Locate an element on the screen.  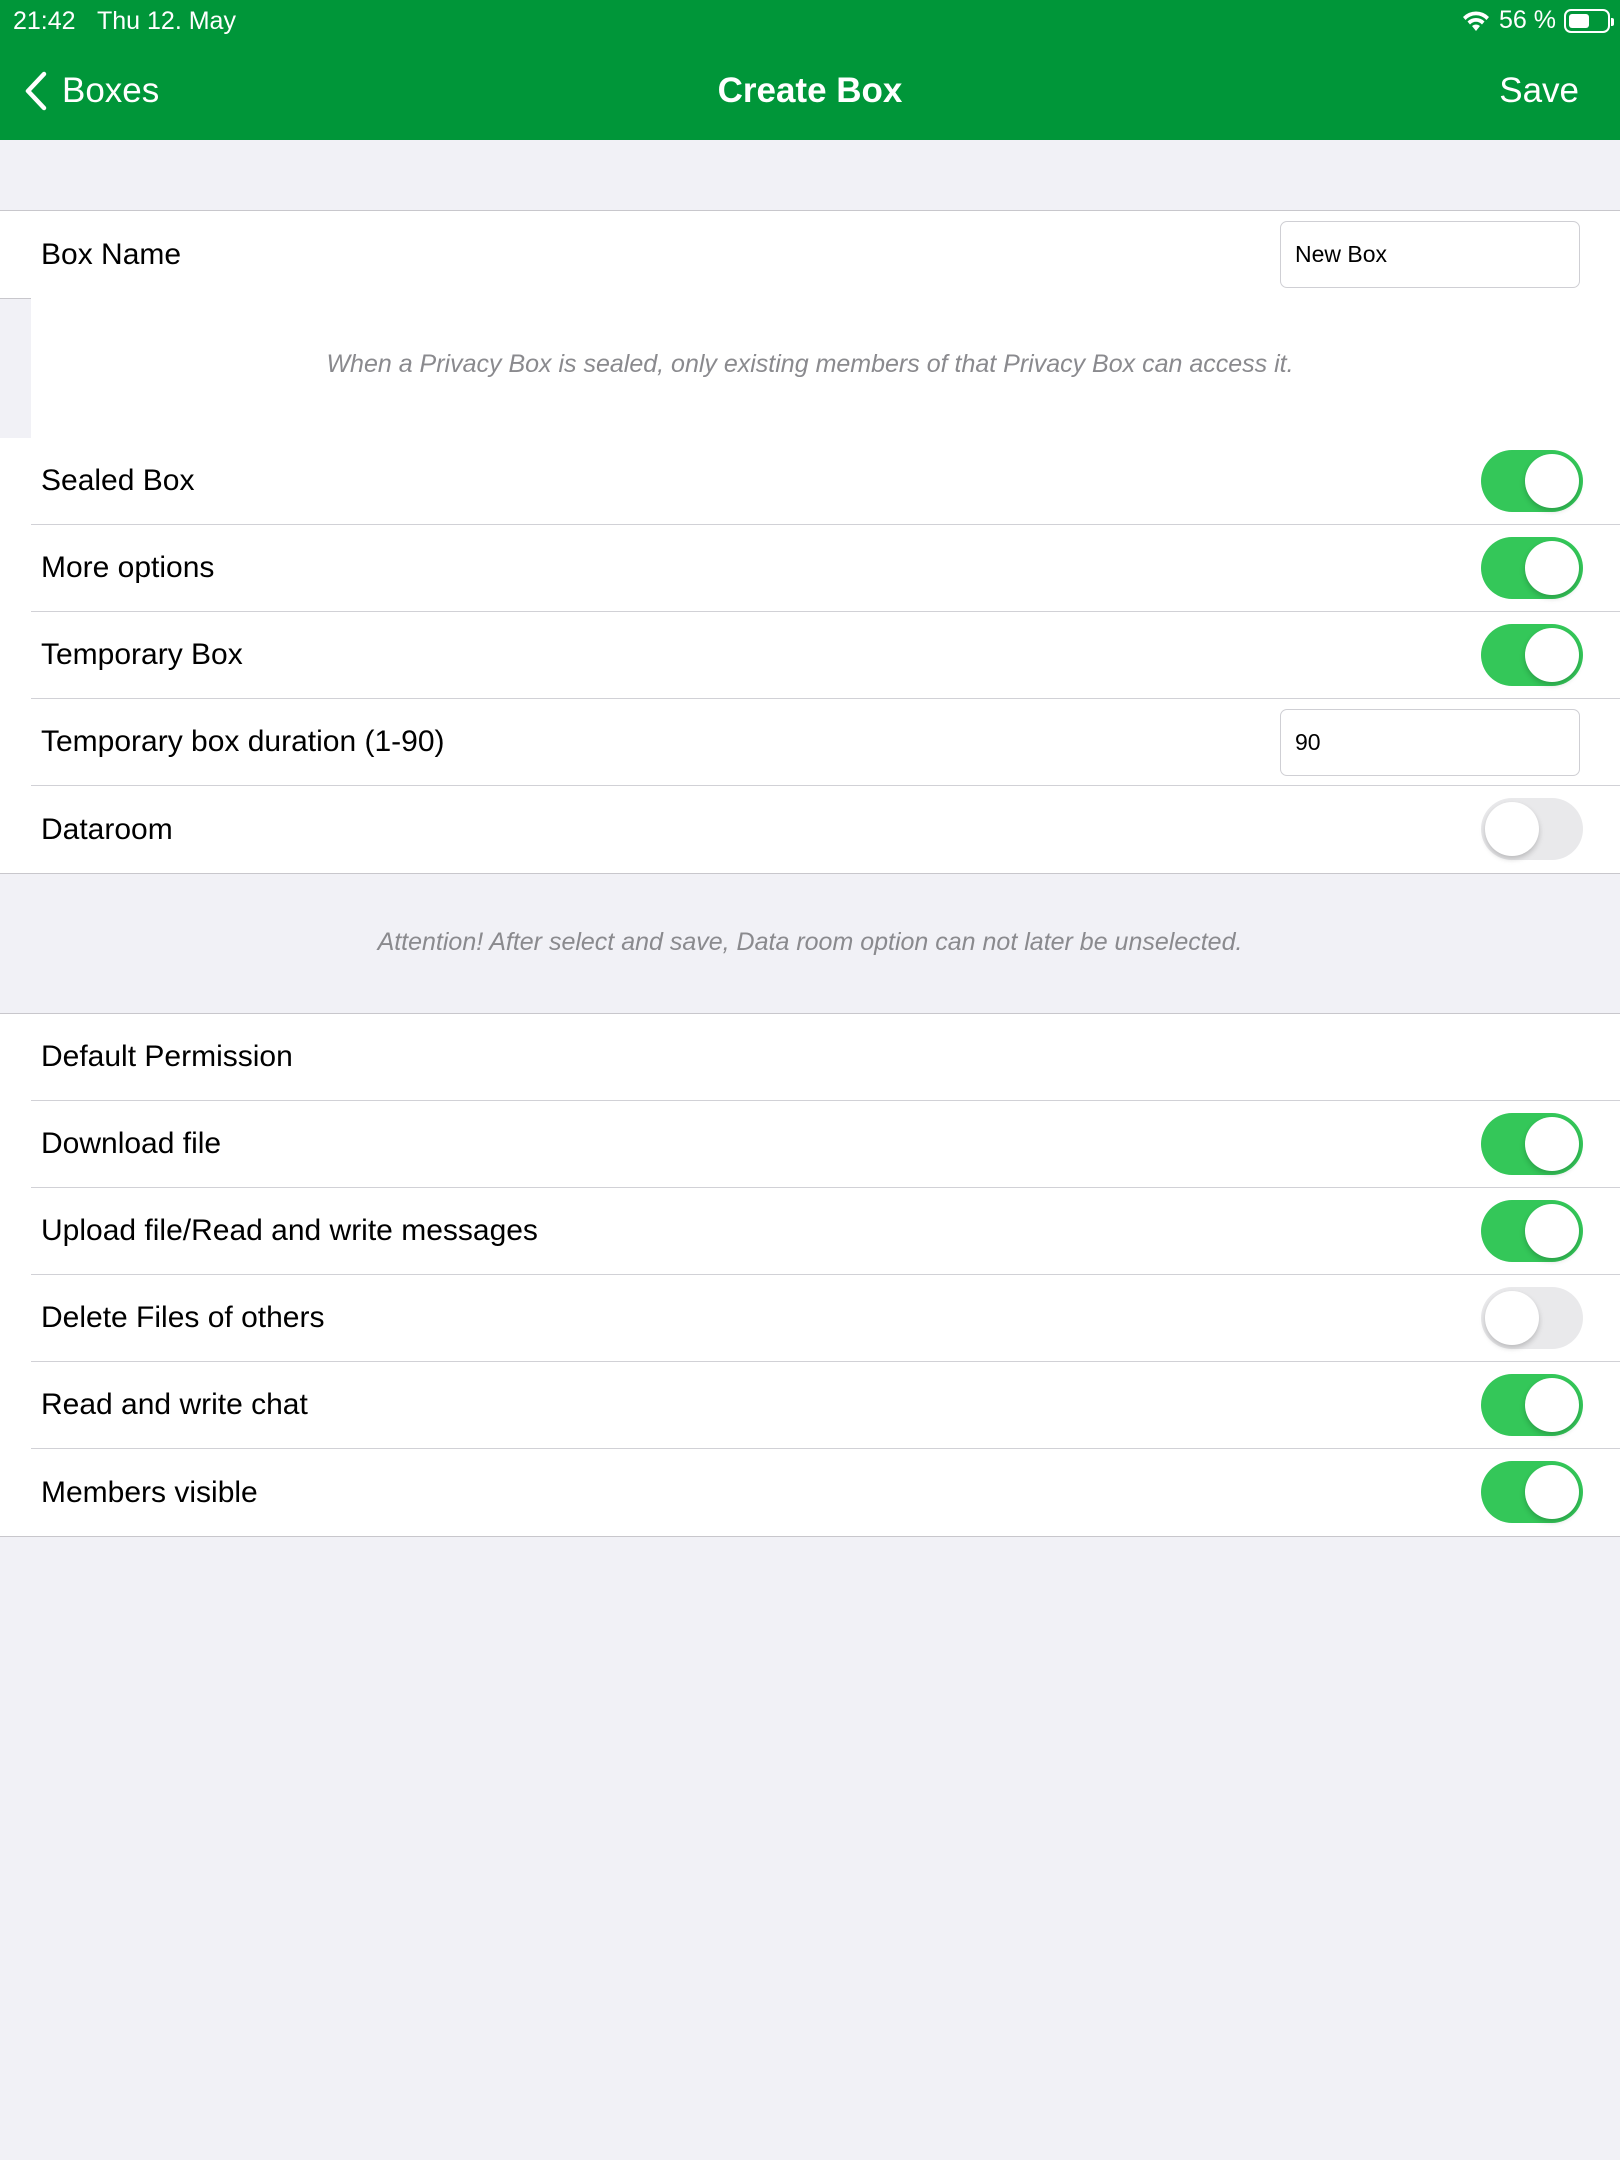
box-name-input: New Box is located at coordinates (1430, 254).